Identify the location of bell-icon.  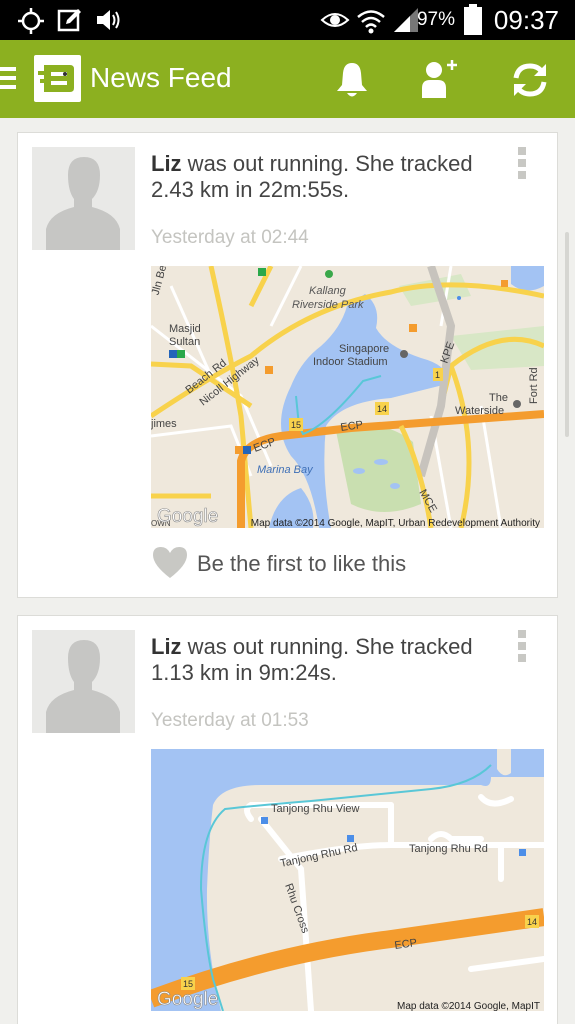
(352, 80).